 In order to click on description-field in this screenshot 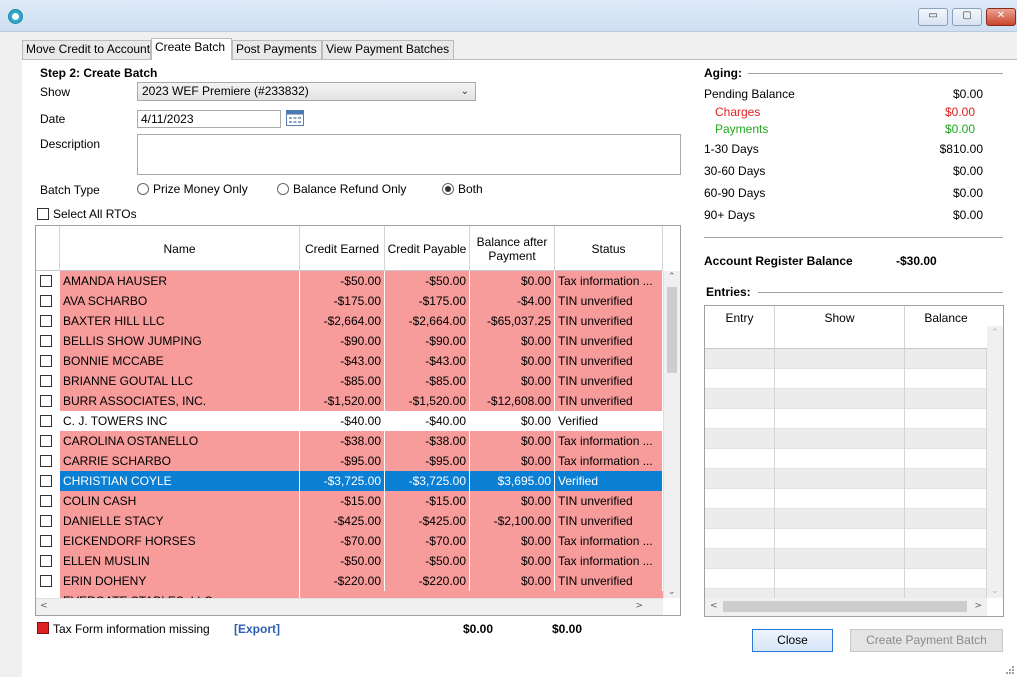, I will do `click(409, 154)`.